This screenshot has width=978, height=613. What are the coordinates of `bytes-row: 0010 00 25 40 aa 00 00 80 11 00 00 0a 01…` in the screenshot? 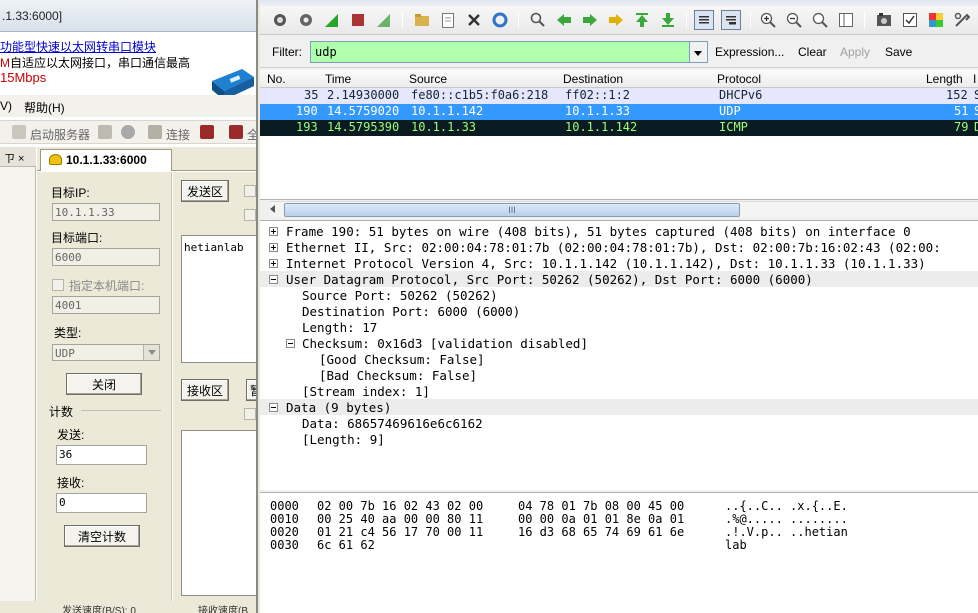 It's located at (620, 519).